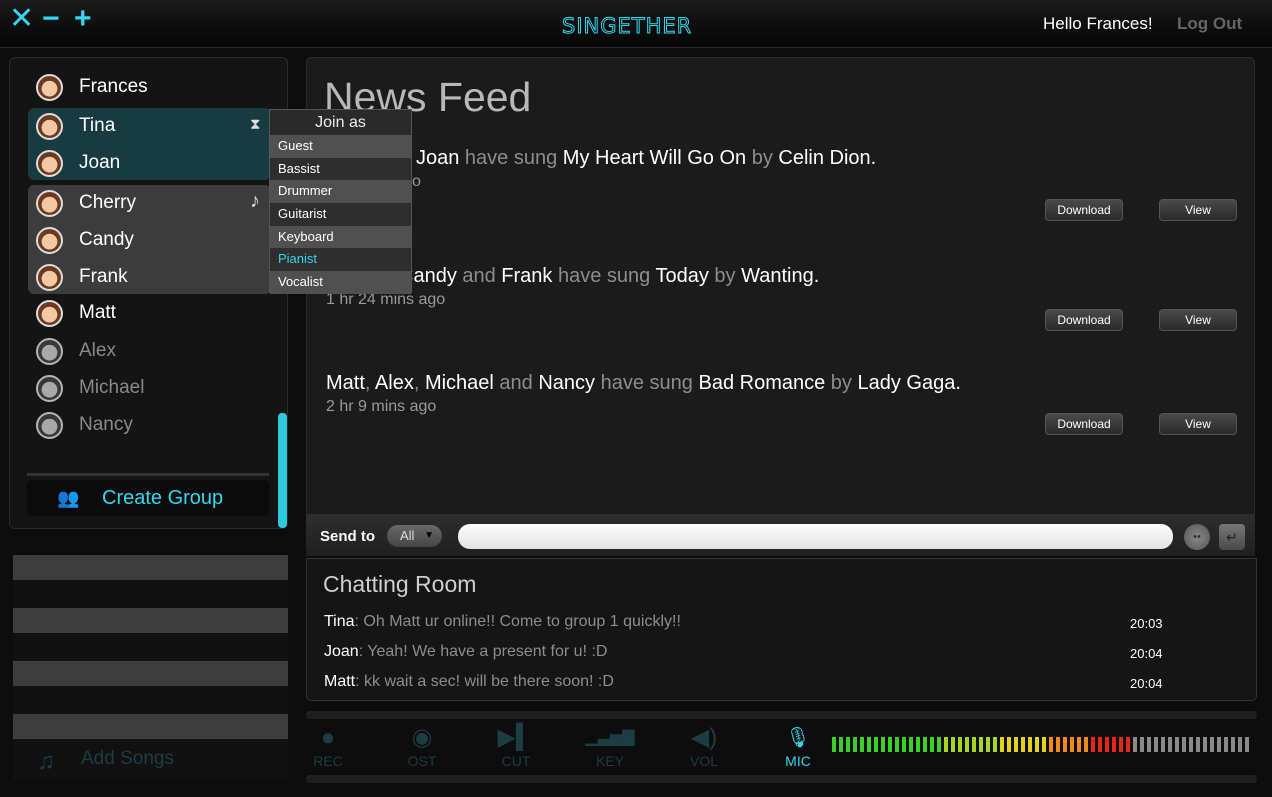  What do you see at coordinates (704, 746) in the screenshot?
I see `vol-button: ◀) VOL` at bounding box center [704, 746].